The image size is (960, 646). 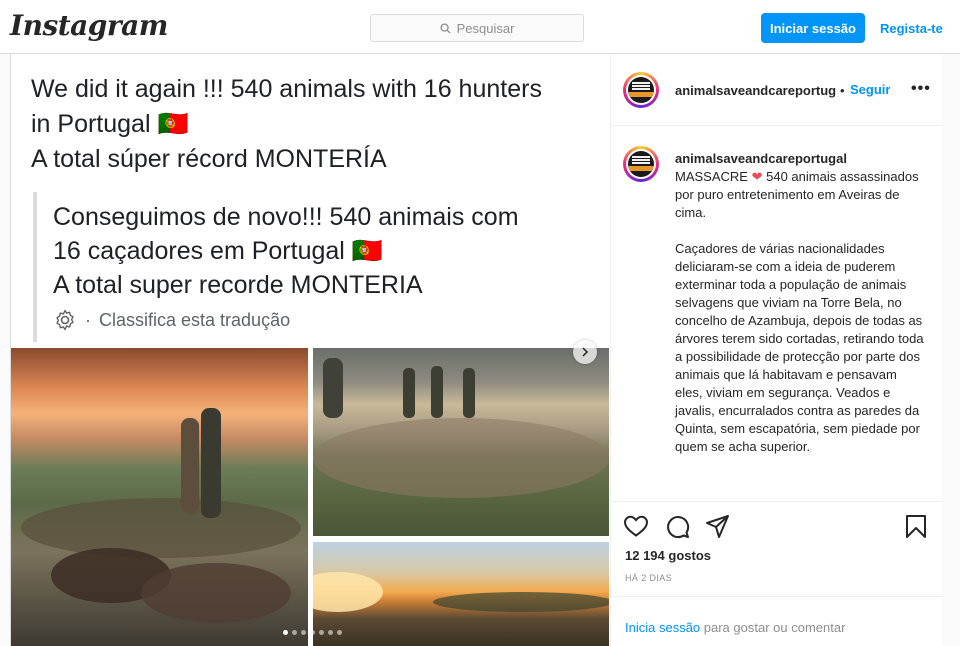 I want to click on search-placeholder: Pesquisar, so click(x=485, y=28).